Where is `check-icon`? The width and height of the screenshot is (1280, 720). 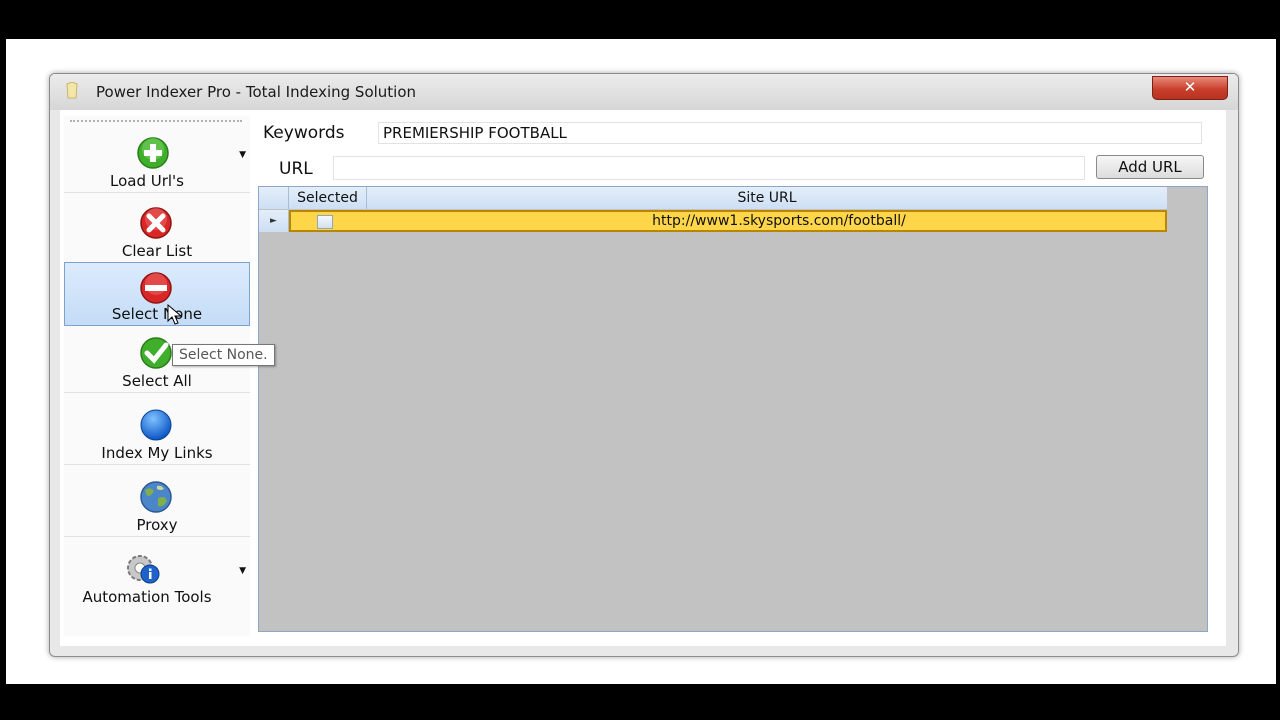
check-icon is located at coordinates (156, 353).